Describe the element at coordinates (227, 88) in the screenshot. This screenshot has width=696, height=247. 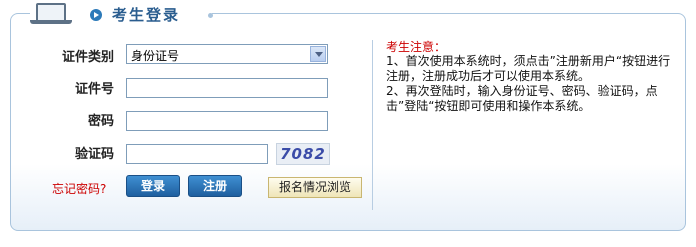
I see `id-number-input` at that location.